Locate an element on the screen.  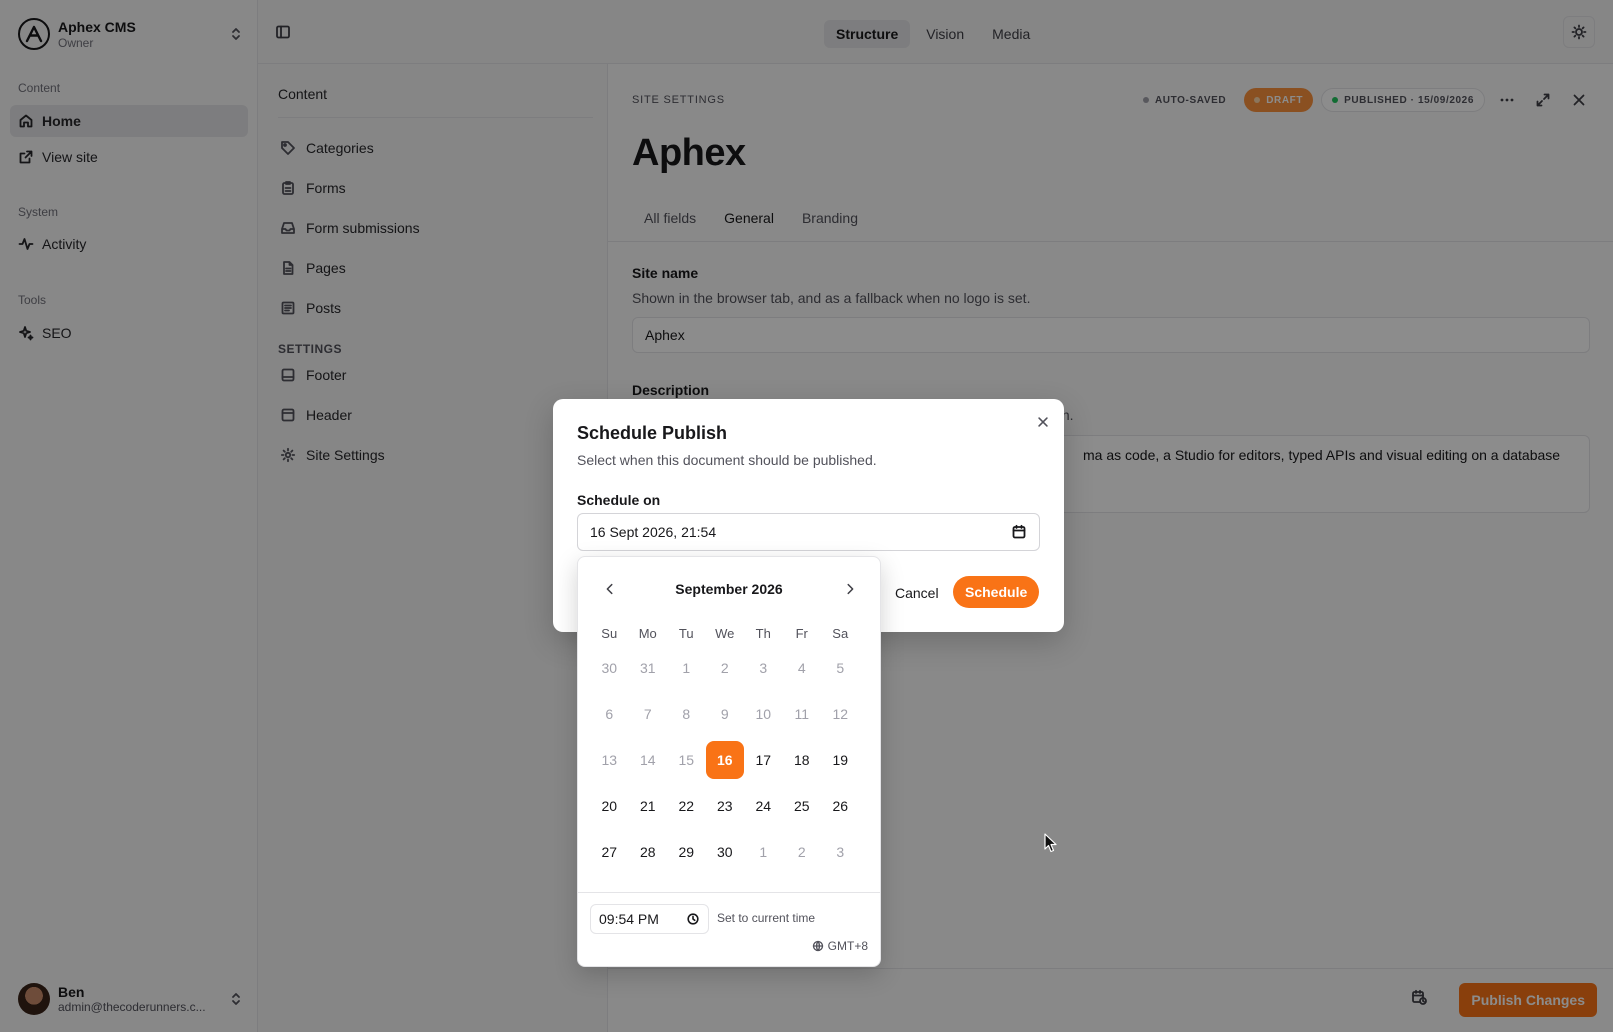
calendar-day-number: 27 is located at coordinates (609, 852).